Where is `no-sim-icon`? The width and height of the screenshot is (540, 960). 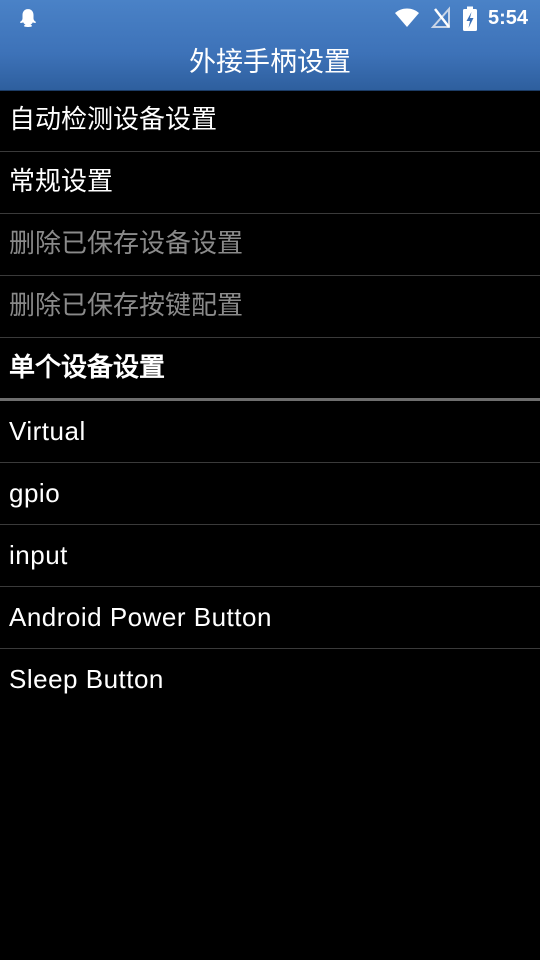
no-sim-icon is located at coordinates (441, 18).